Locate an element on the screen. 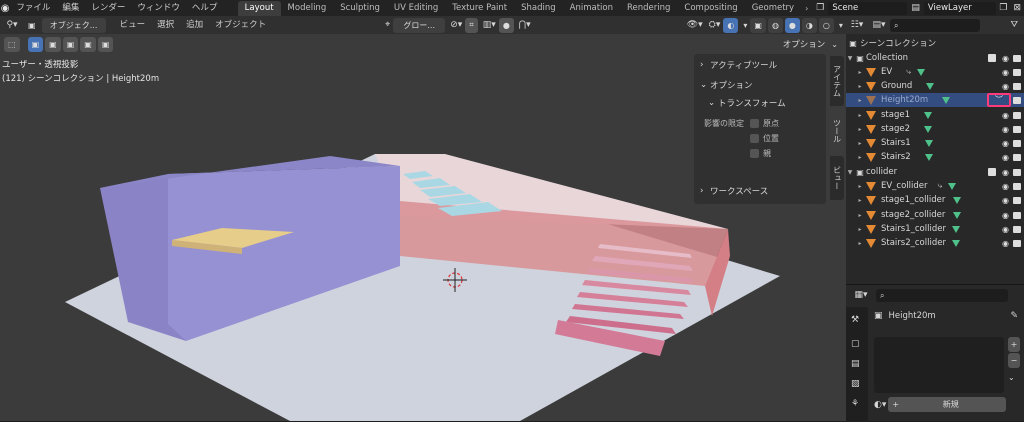  view-layer-icon: ▤ is located at coordinates (915, 8).